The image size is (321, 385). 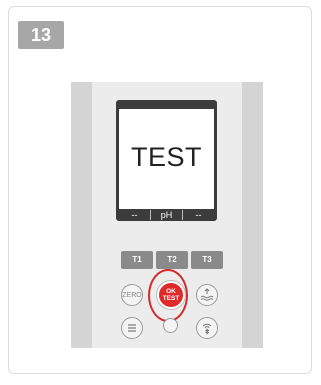 What do you see at coordinates (170, 325) in the screenshot?
I see `center-indicator` at bounding box center [170, 325].